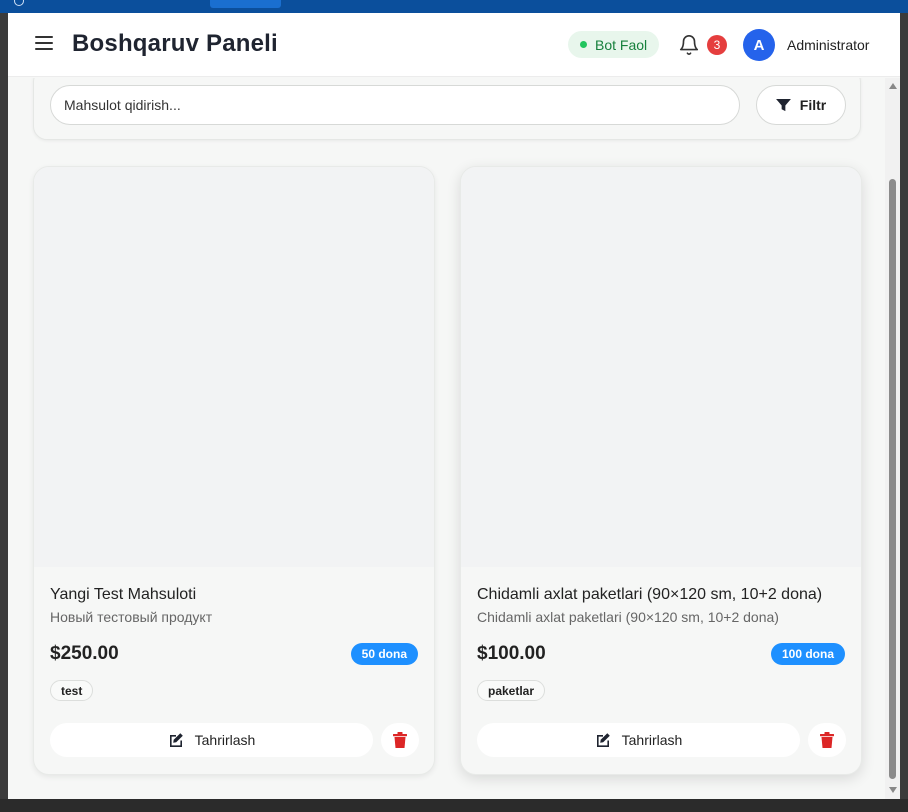  I want to click on product-price: $100.00, so click(511, 653).